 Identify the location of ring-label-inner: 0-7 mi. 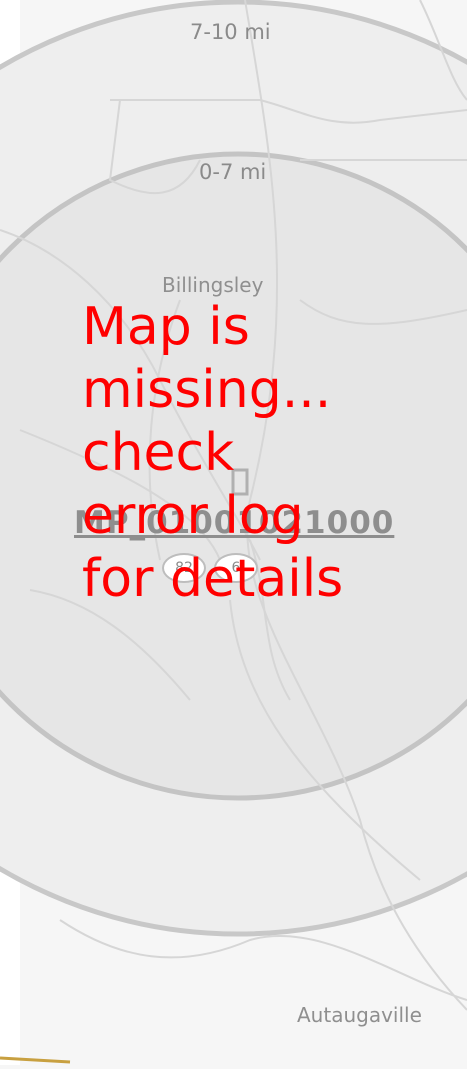
(233, 172).